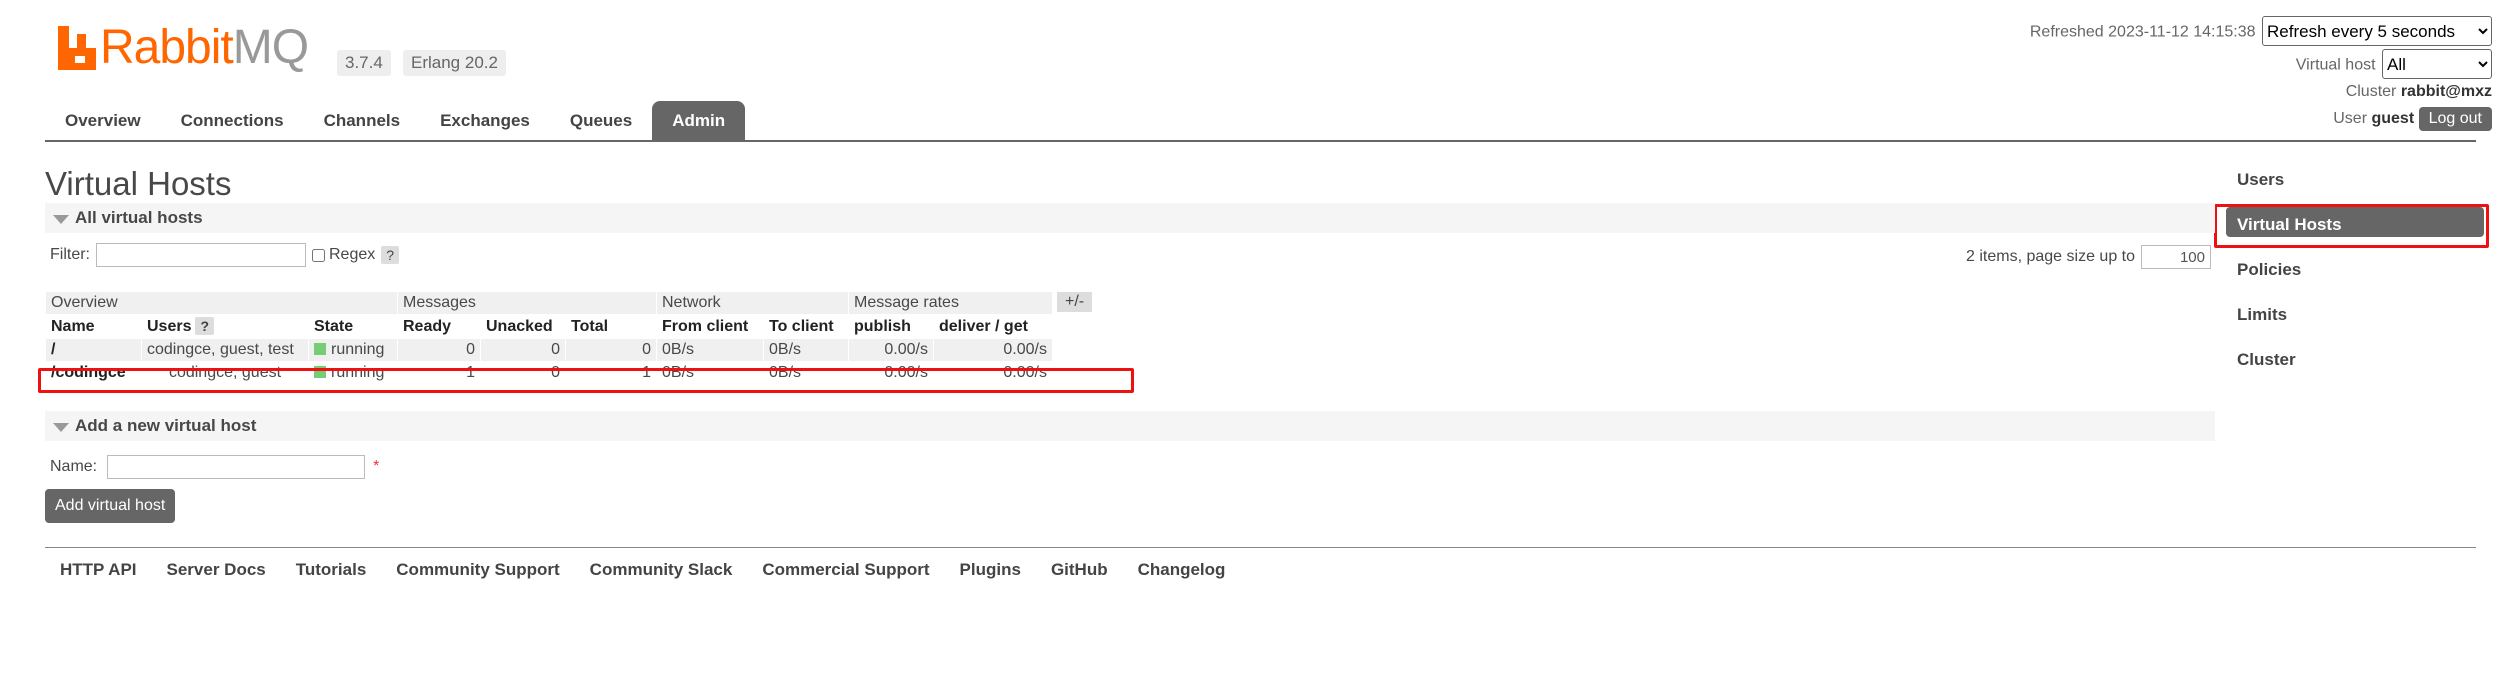 This screenshot has height=676, width=2512. What do you see at coordinates (232, 121) in the screenshot?
I see `tab-connections: Connections` at bounding box center [232, 121].